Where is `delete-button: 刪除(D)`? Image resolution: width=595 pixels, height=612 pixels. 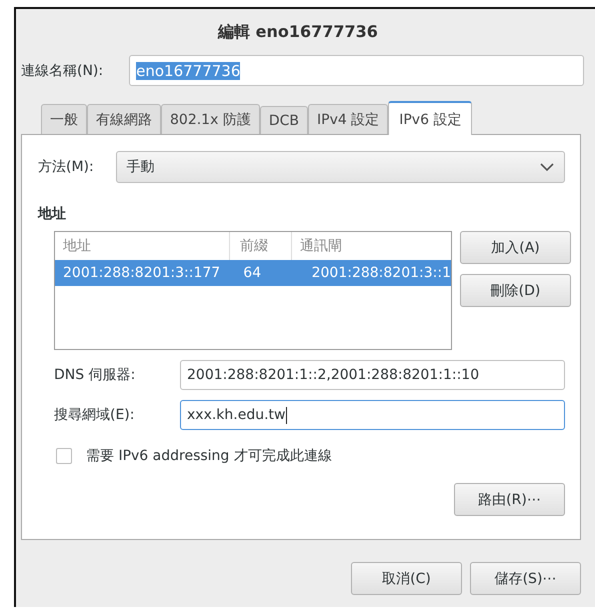 delete-button: 刪除(D) is located at coordinates (515, 290).